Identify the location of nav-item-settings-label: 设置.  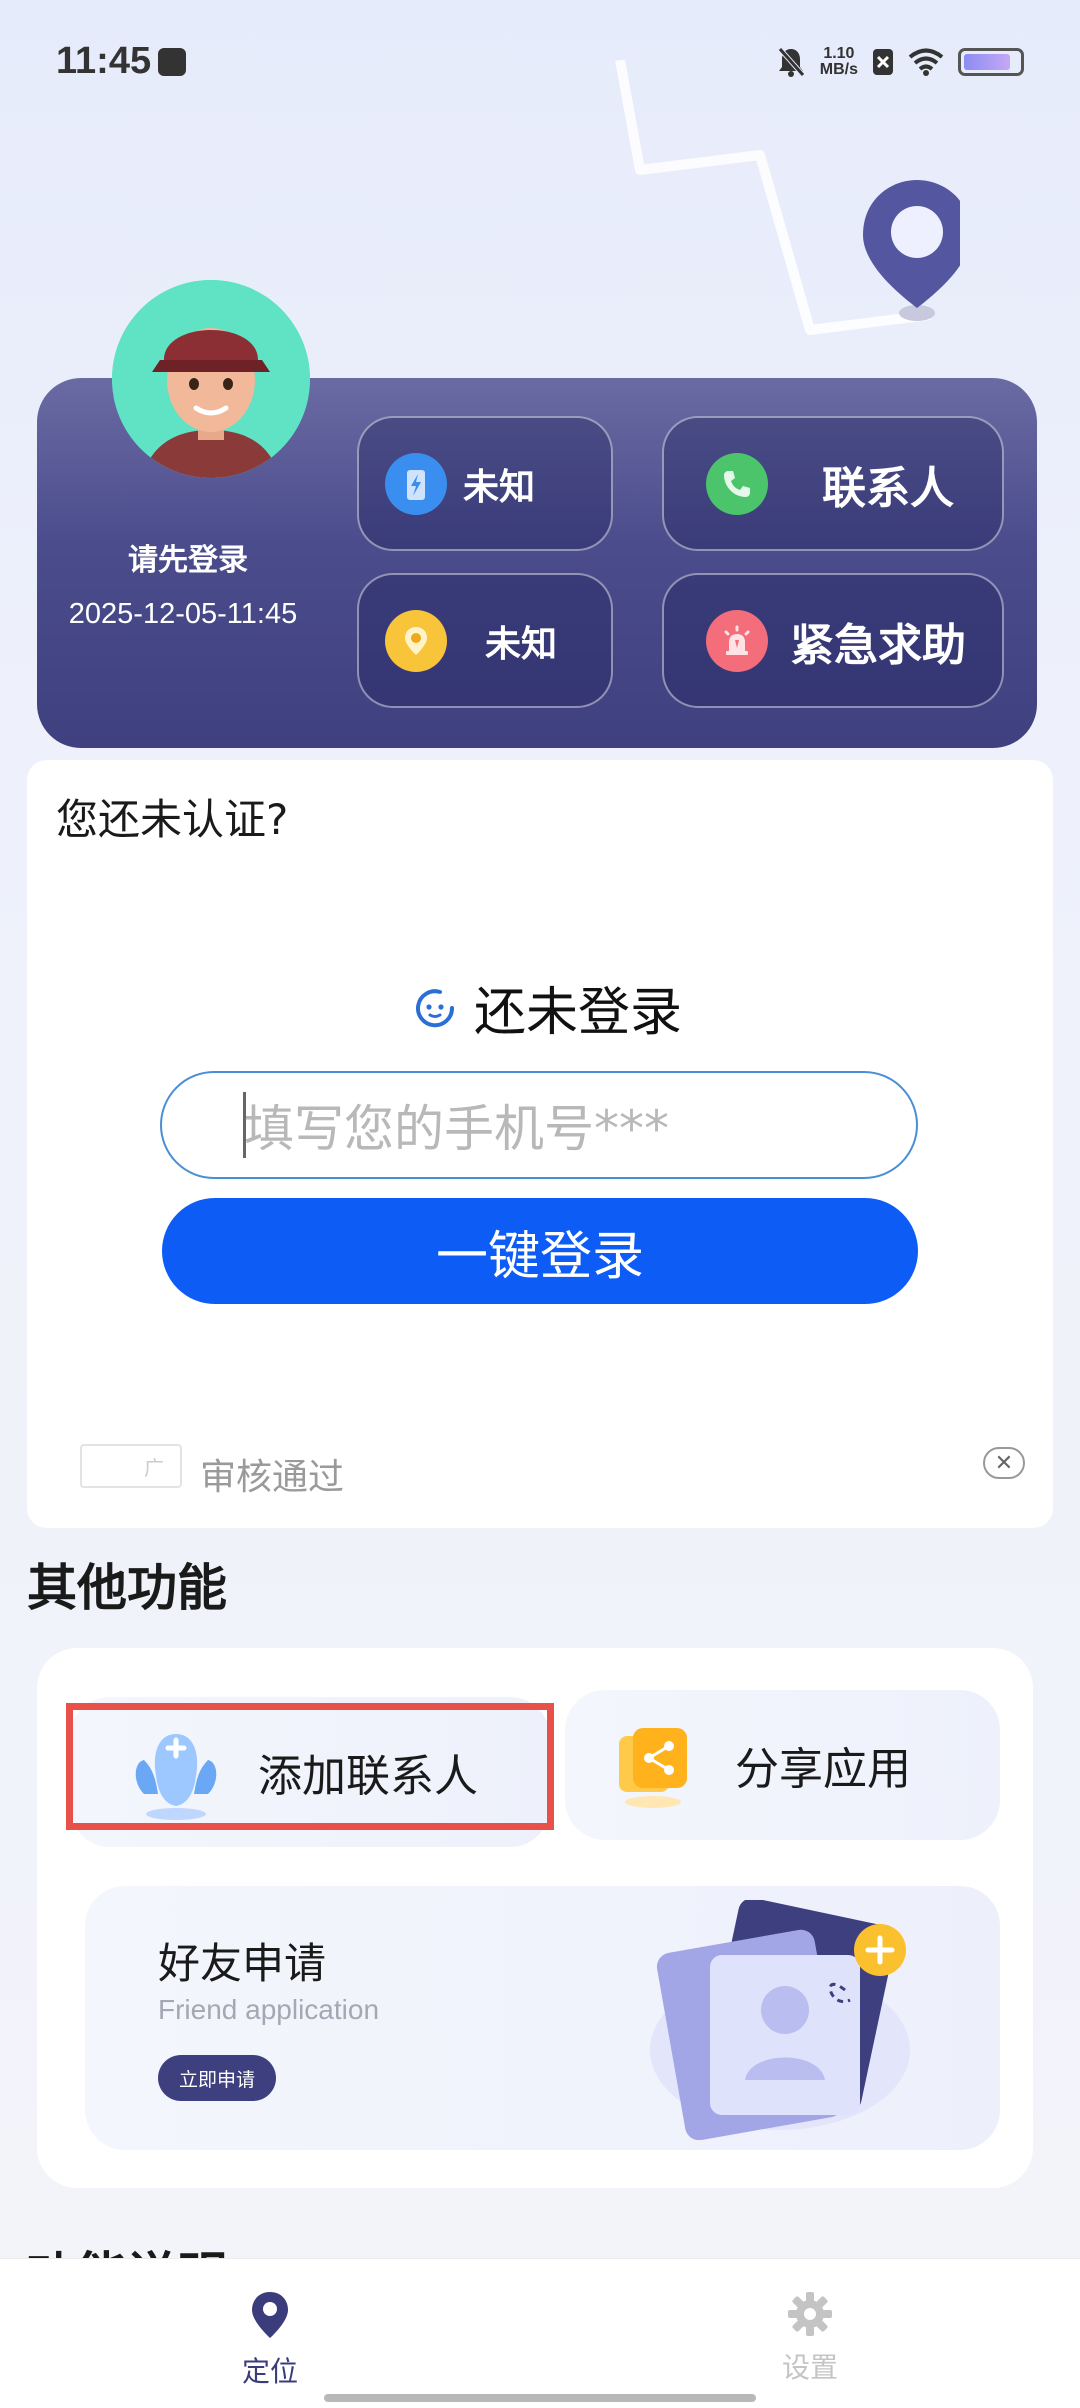
(809, 2367).